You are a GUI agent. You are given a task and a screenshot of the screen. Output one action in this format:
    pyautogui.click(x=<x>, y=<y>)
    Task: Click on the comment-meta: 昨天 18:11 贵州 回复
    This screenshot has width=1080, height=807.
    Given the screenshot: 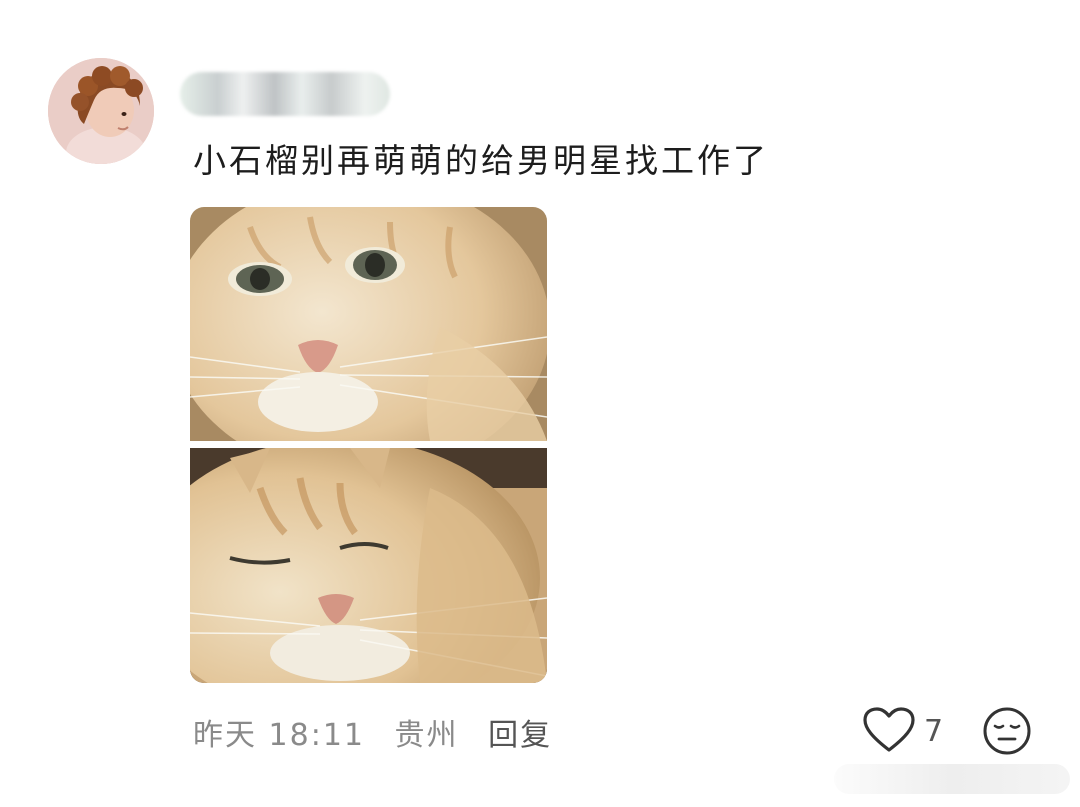 What is the action you would take?
    pyautogui.click(x=381, y=732)
    